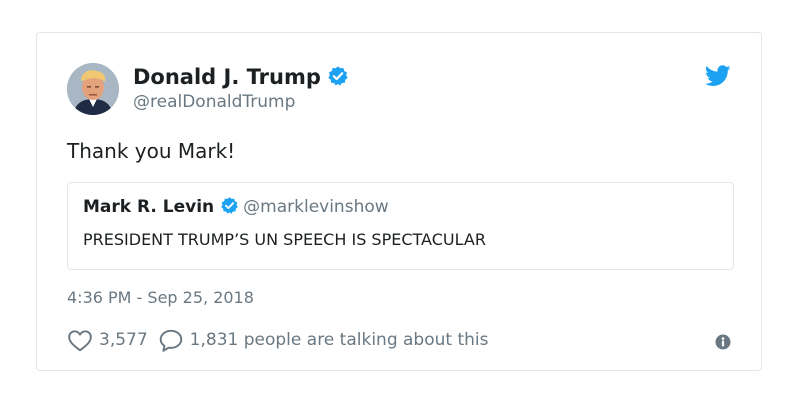  Describe the element at coordinates (80, 341) in the screenshot. I see `heart-icon` at that location.